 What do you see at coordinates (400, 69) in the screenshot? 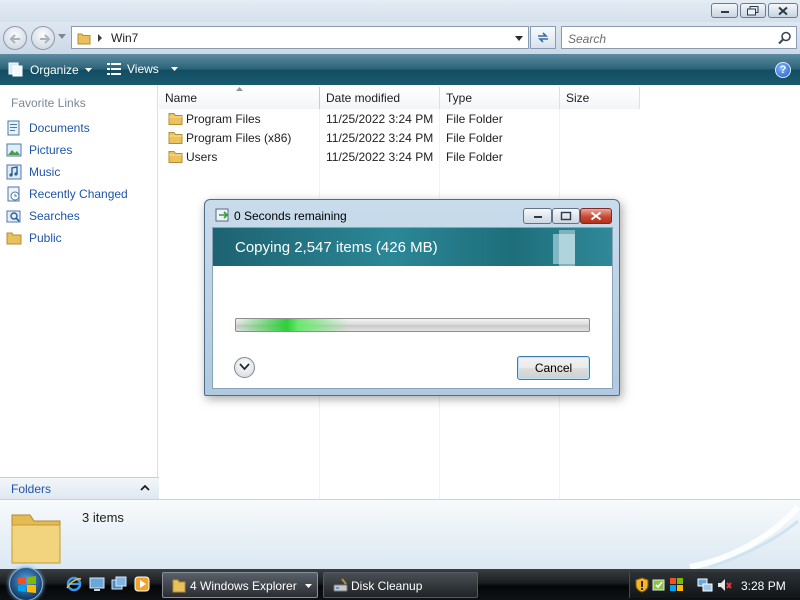
I see `command-bar: Organize Views ?` at bounding box center [400, 69].